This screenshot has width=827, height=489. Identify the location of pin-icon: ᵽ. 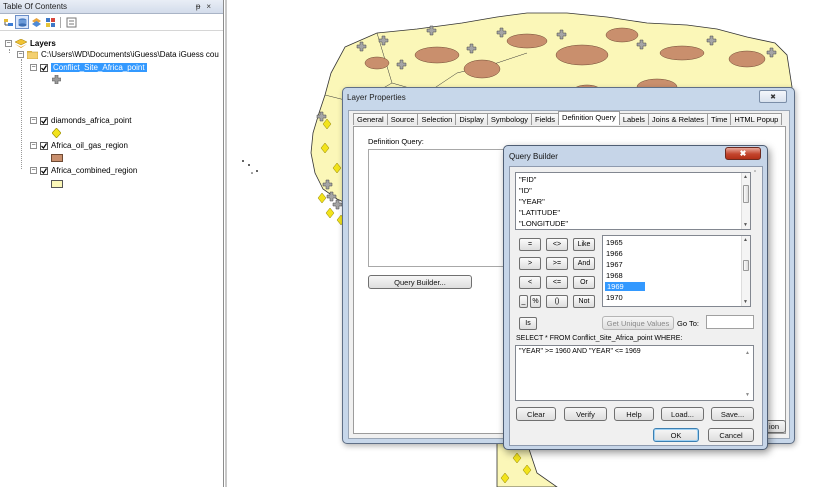
(201, 6).